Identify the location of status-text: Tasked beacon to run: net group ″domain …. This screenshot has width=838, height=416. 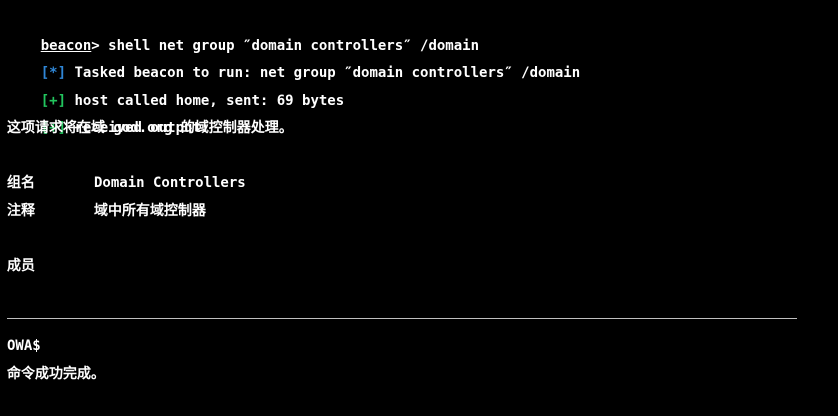
(323, 73).